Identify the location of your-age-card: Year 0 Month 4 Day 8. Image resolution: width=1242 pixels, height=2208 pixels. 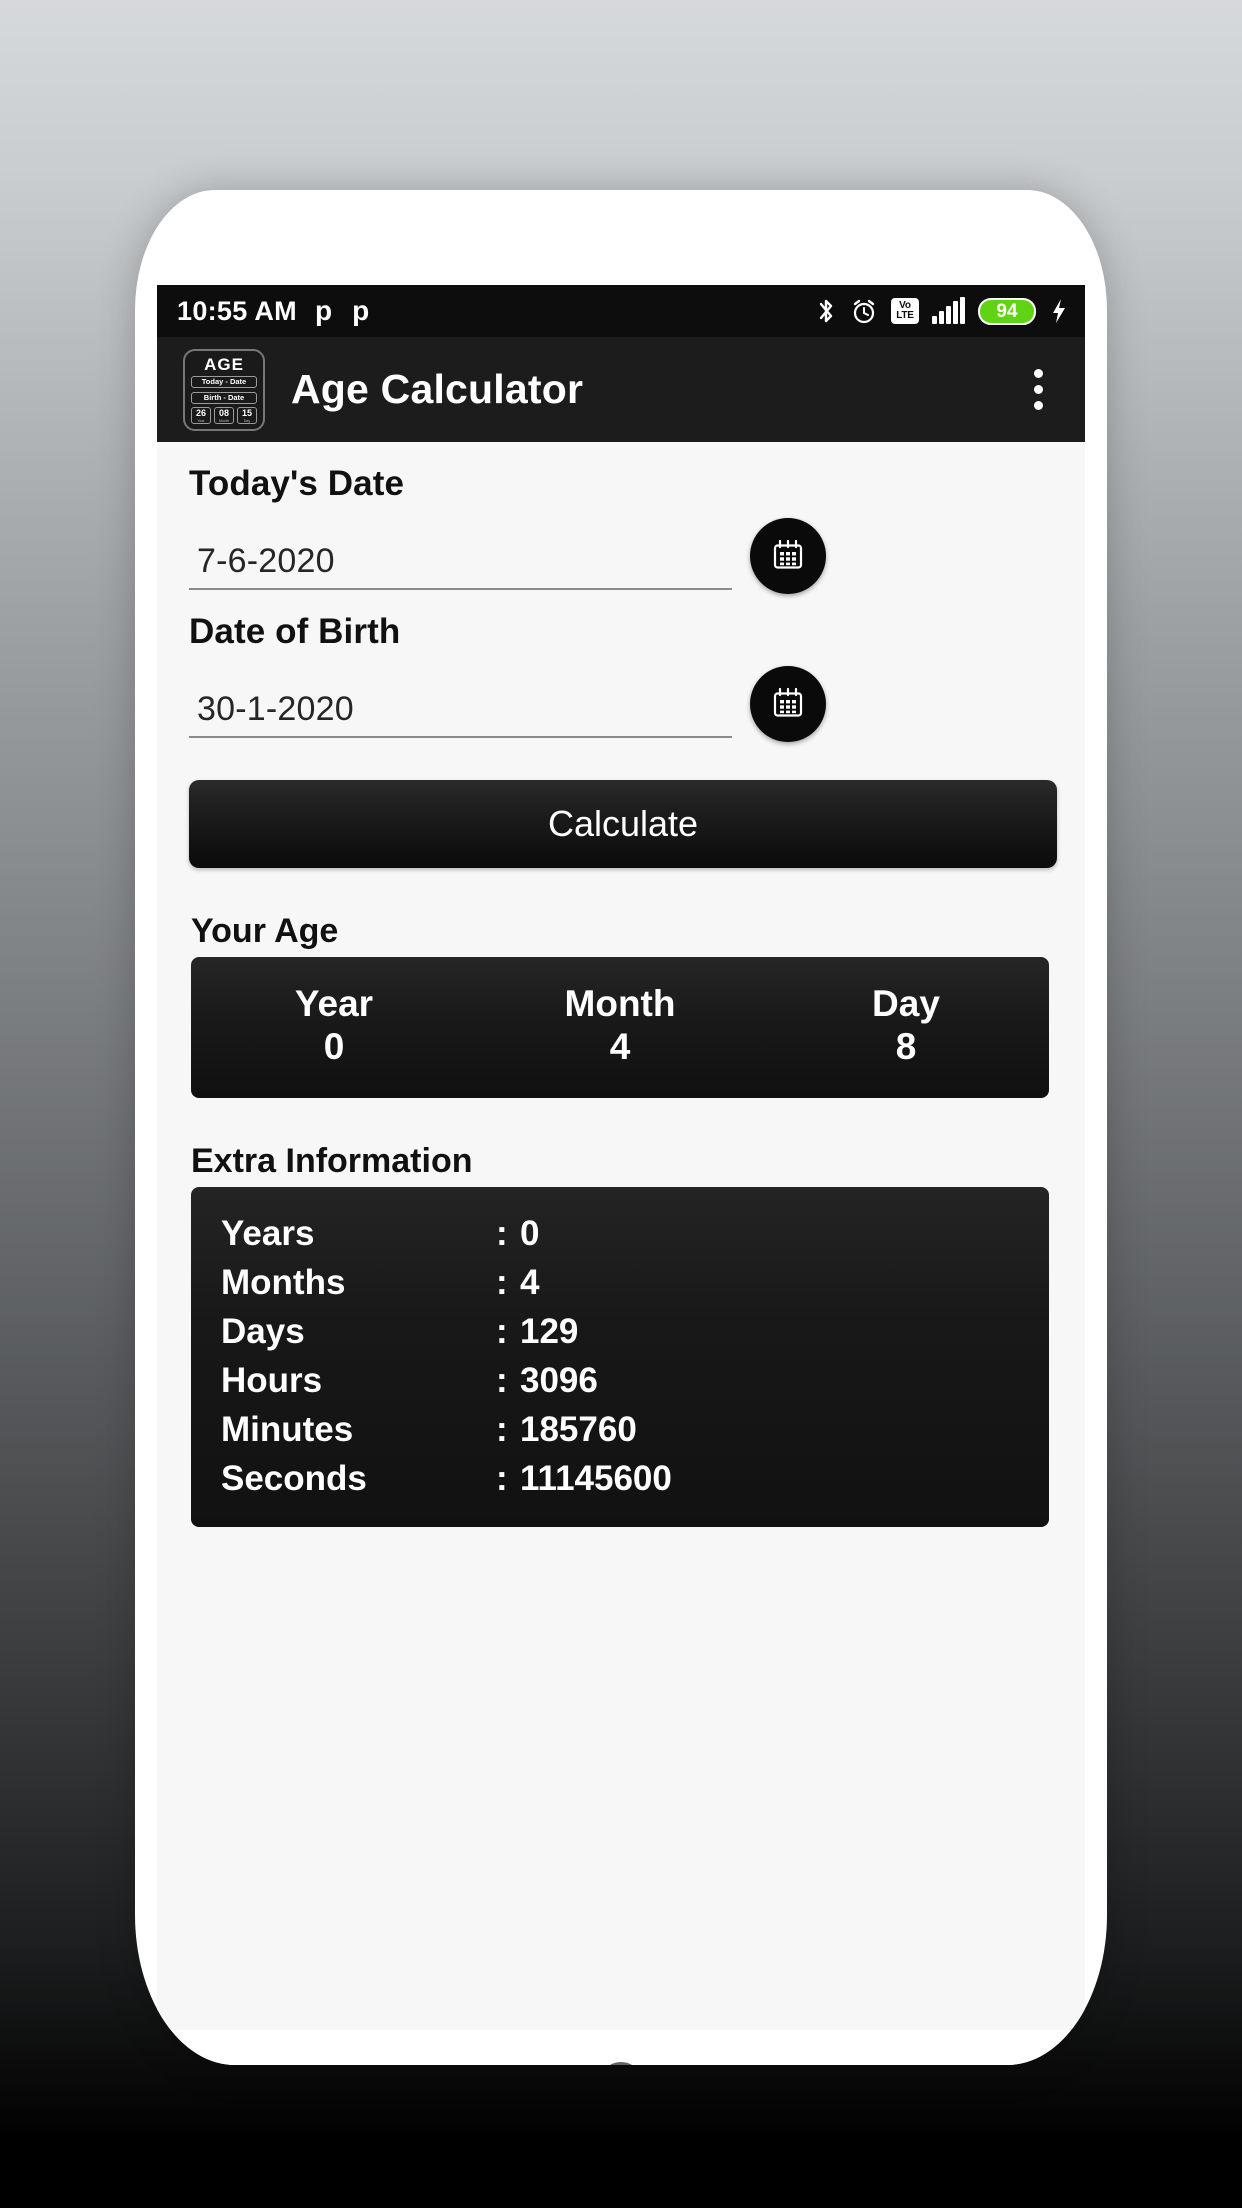
(620, 1028).